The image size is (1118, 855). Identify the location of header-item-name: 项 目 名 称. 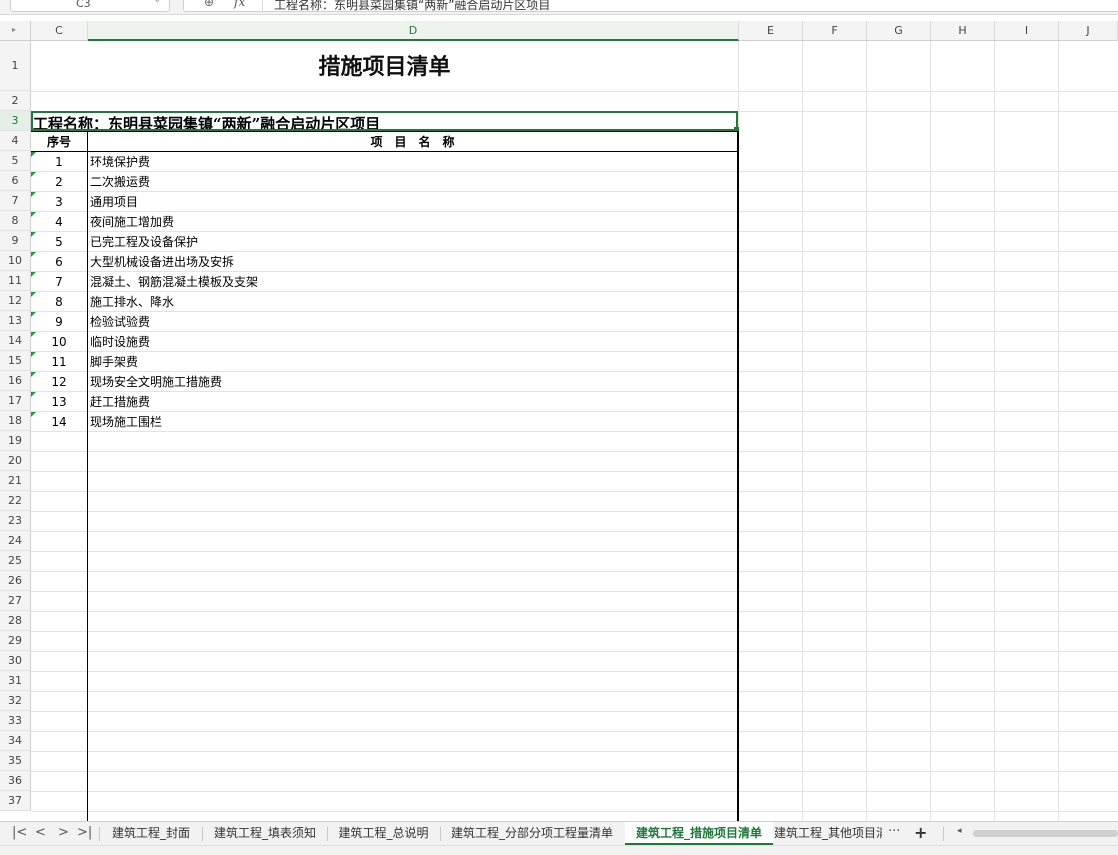
(412, 142).